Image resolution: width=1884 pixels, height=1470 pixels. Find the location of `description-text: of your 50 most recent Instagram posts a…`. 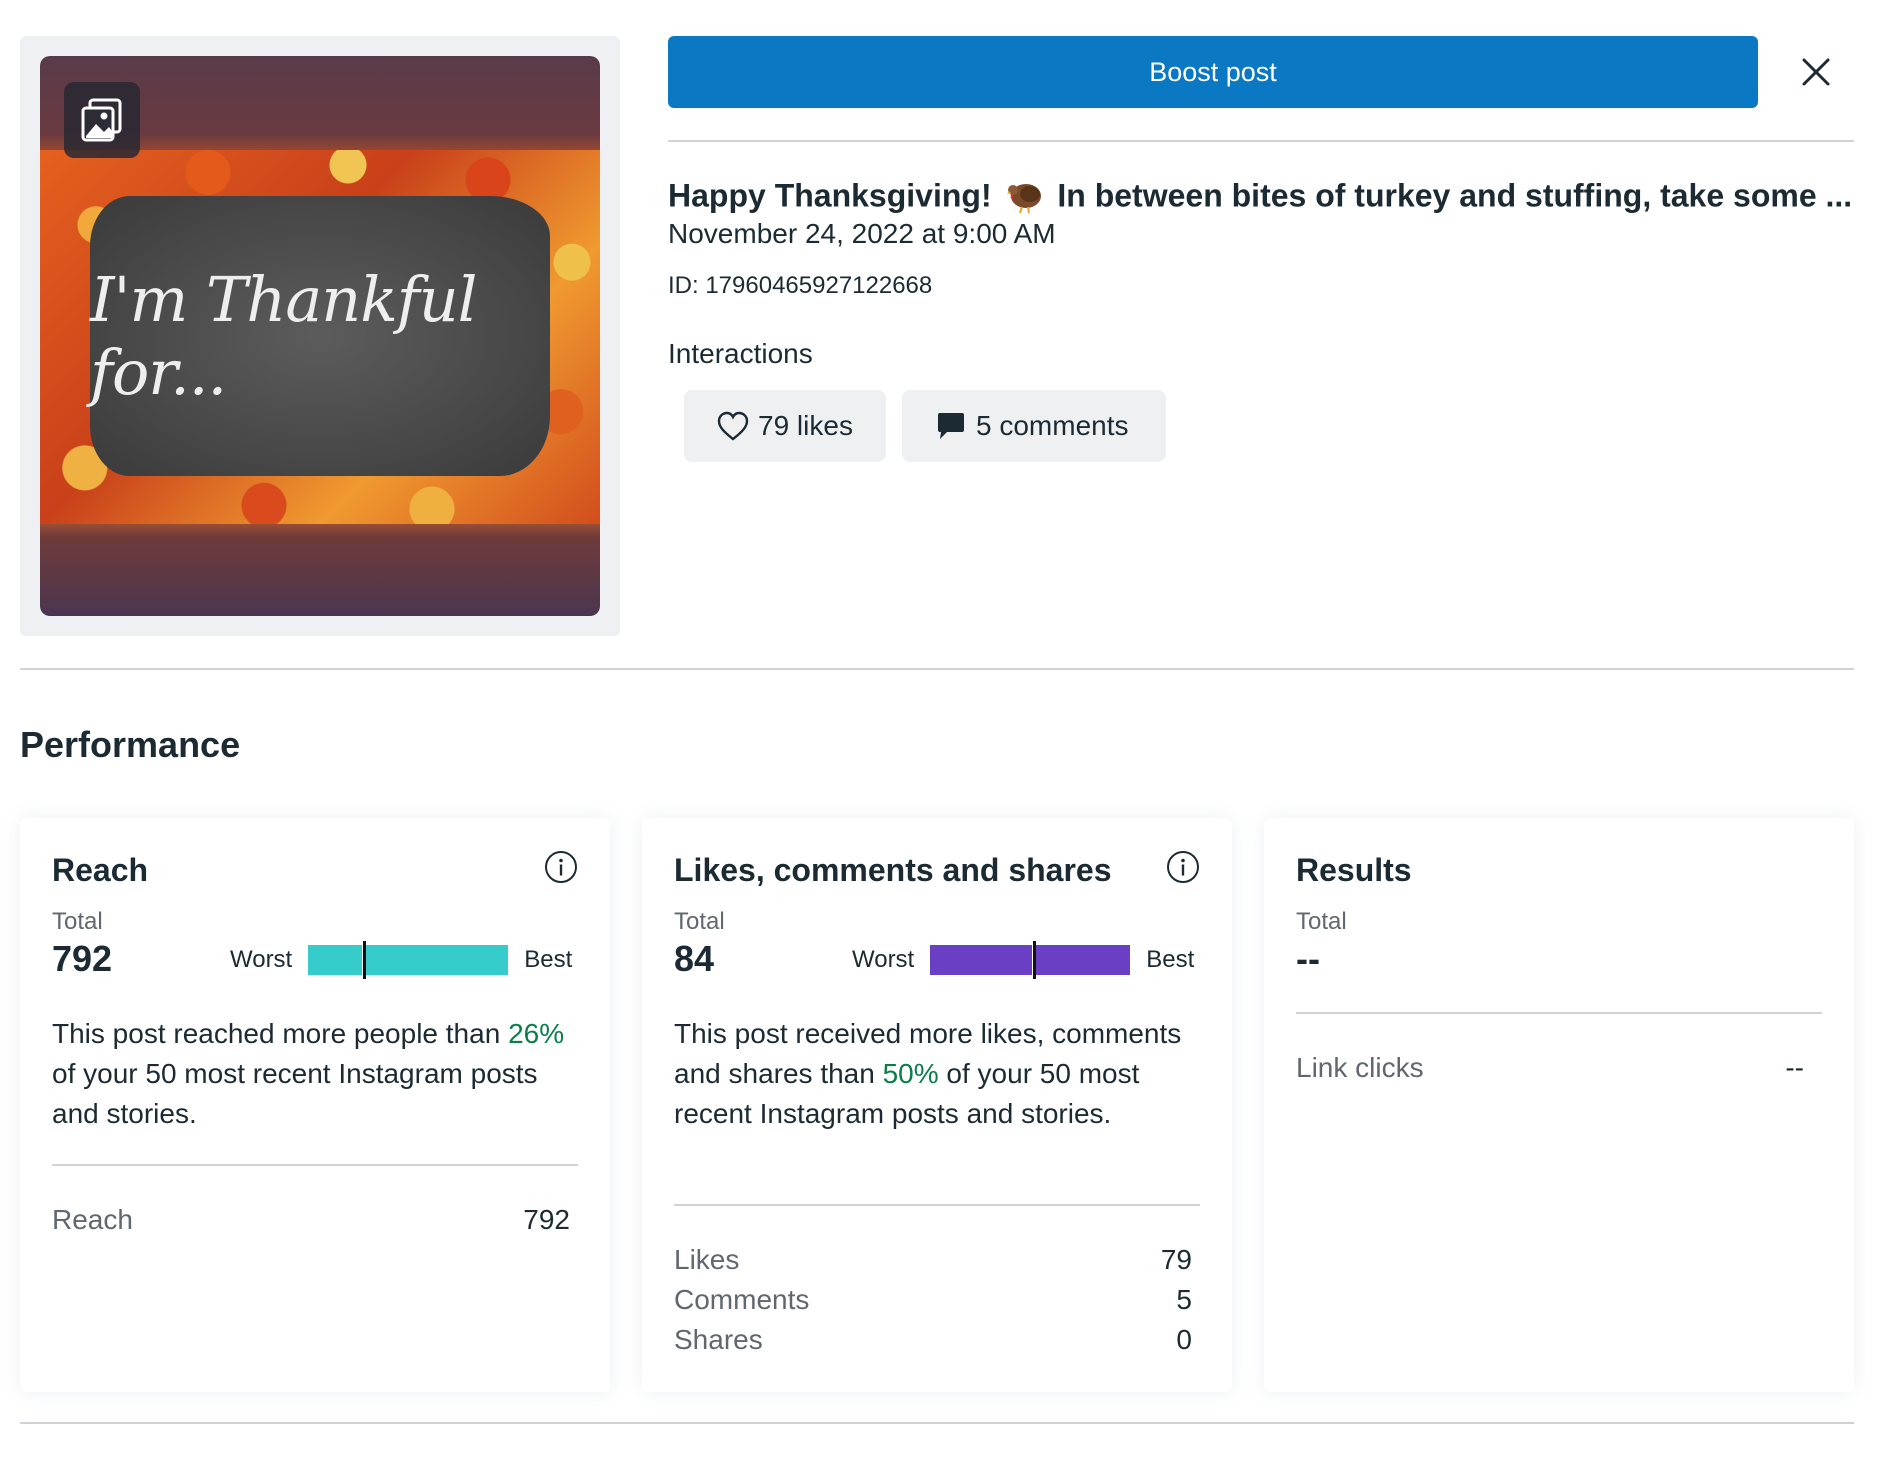

description-text: of your 50 most recent Instagram posts a… is located at coordinates (295, 1093).